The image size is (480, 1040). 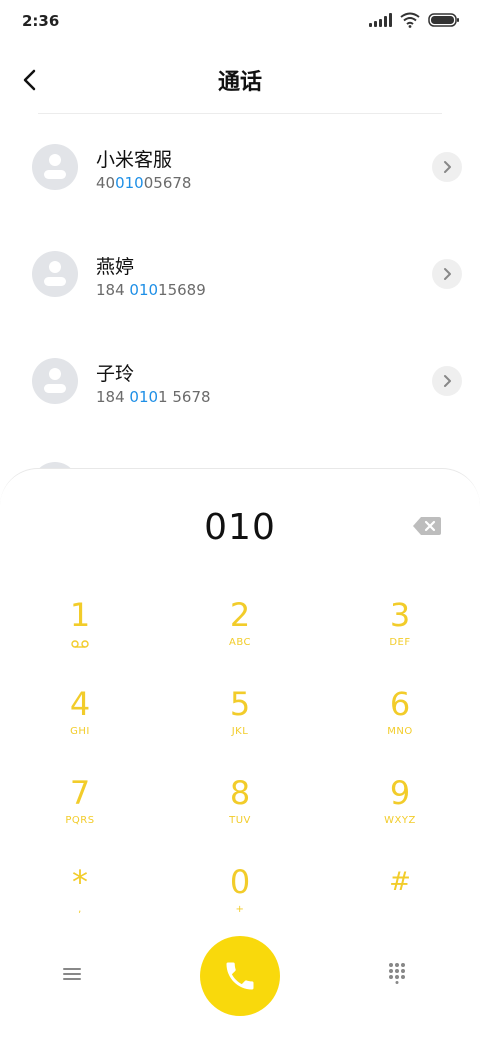 What do you see at coordinates (115, 374) in the screenshot?
I see `contact-name: 子玲` at bounding box center [115, 374].